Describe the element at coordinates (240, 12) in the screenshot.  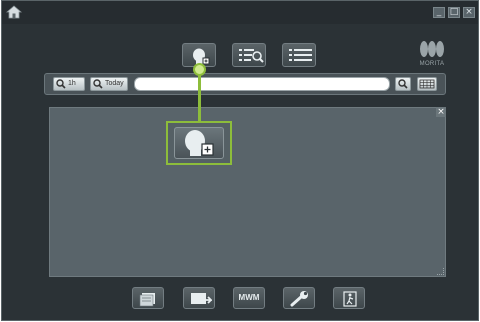
I see `title-bar: _ □ ×` at that location.